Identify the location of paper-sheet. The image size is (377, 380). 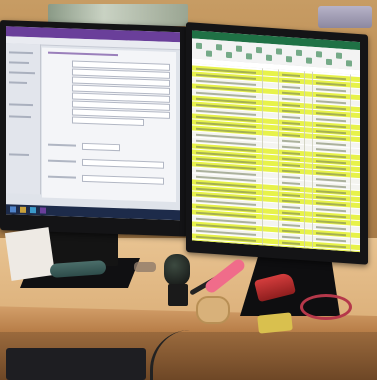
(30, 254).